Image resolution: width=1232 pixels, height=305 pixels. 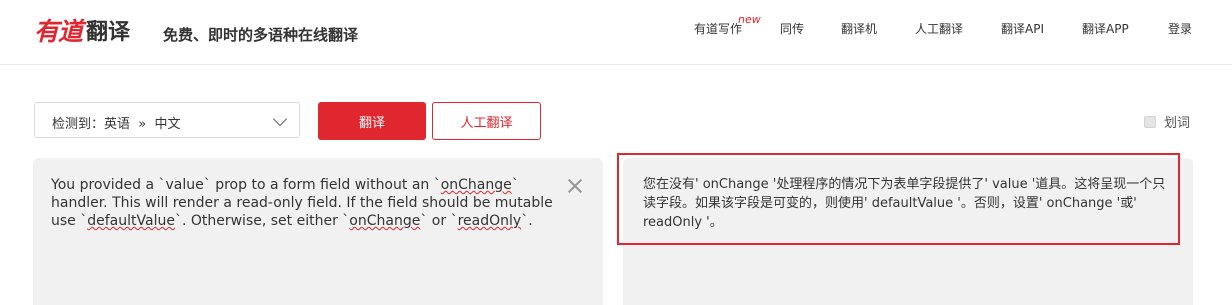 I want to click on highlight-box, so click(x=898, y=199).